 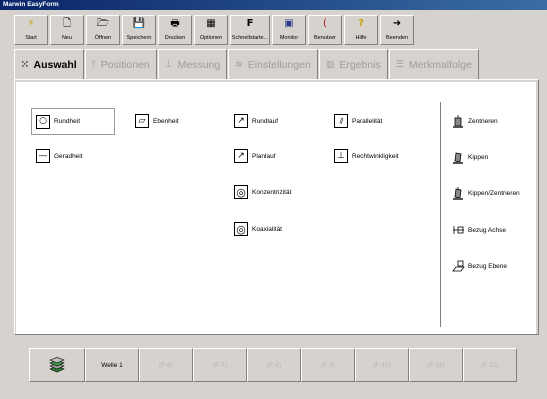 What do you see at coordinates (458, 193) in the screenshot?
I see `tilting-centering-icon` at bounding box center [458, 193].